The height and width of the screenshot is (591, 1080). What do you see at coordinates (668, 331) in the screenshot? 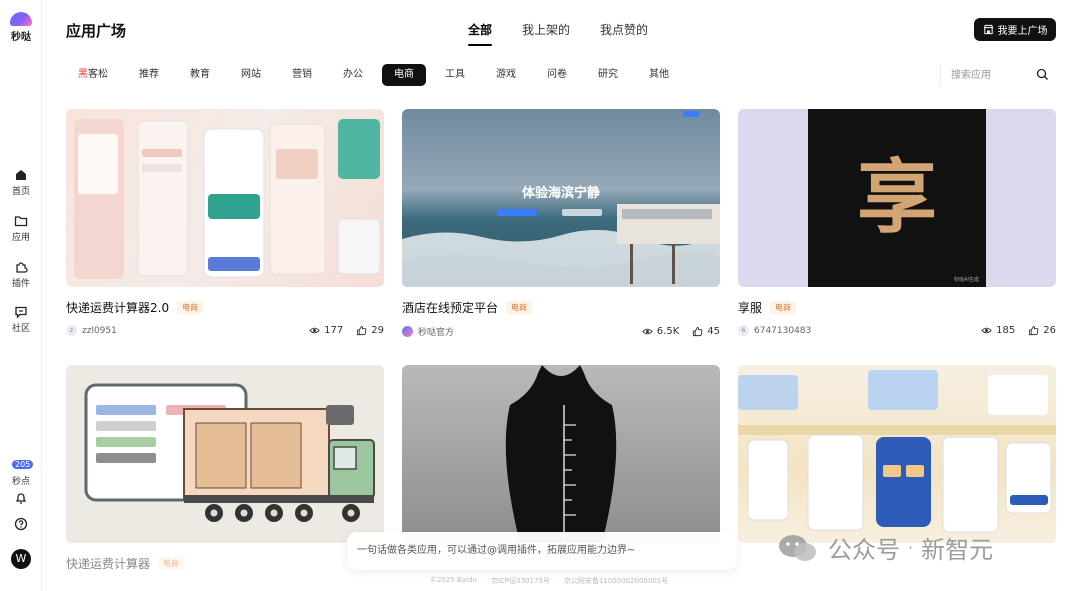
I see `view-count: 6.5K` at bounding box center [668, 331].